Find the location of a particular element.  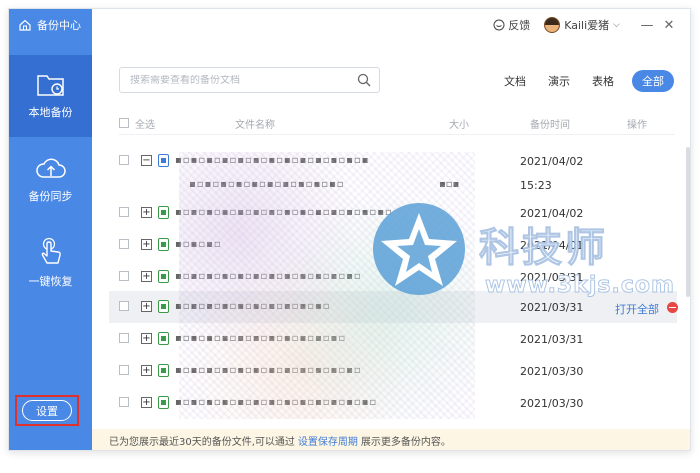

open-all-link: 打开全部 is located at coordinates (637, 309).